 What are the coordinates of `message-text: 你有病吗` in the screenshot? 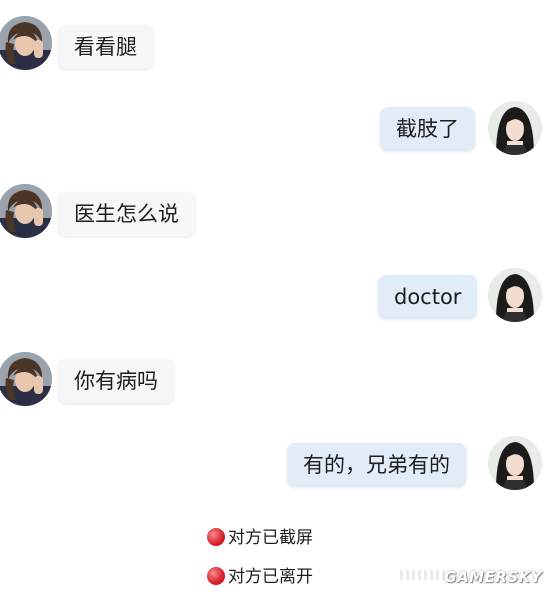 It's located at (116, 381).